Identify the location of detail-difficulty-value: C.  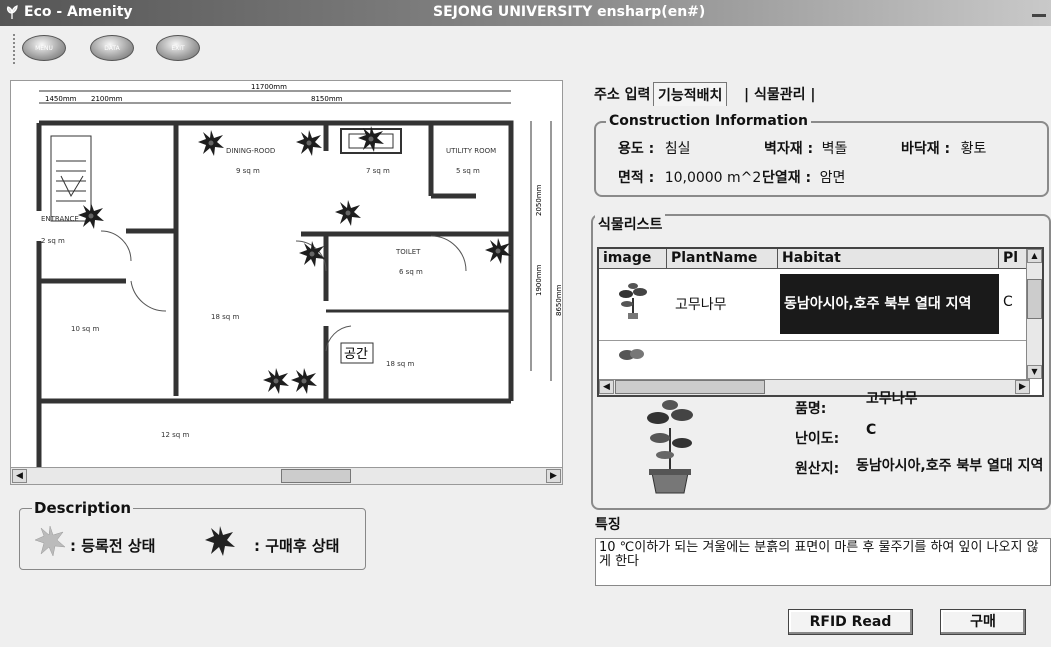
(871, 430).